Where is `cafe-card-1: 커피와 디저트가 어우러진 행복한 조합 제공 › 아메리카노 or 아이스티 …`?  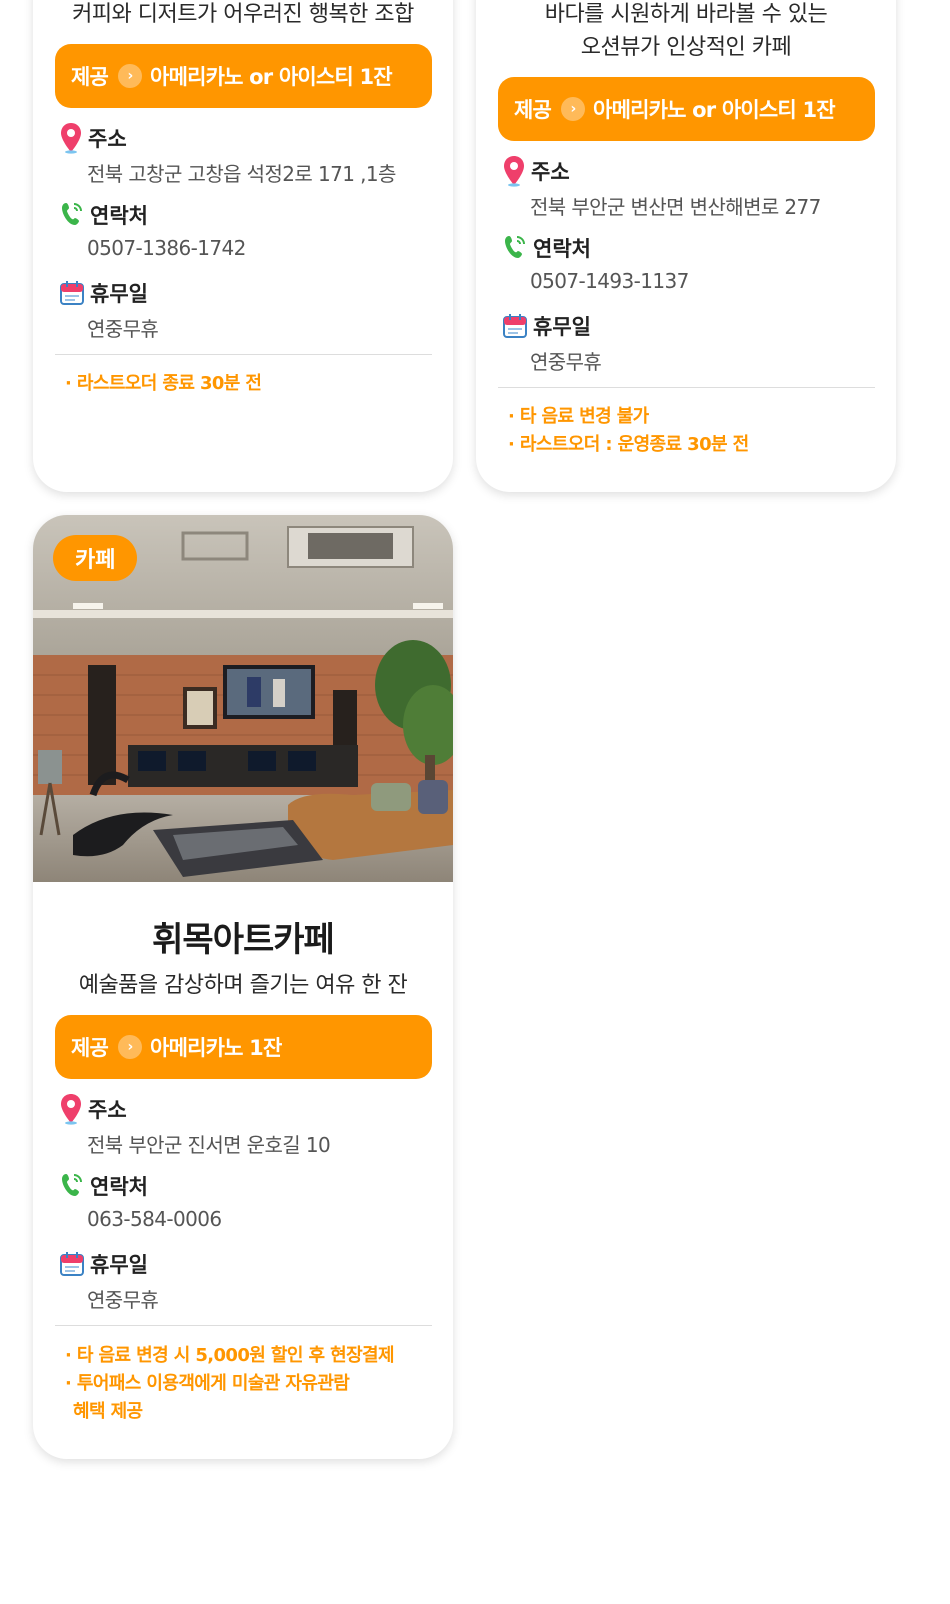
cafe-card-1: 커피와 디저트가 어우러진 행복한 조합 제공 › 아메리카노 or 아이스티 … is located at coordinates (243, 246).